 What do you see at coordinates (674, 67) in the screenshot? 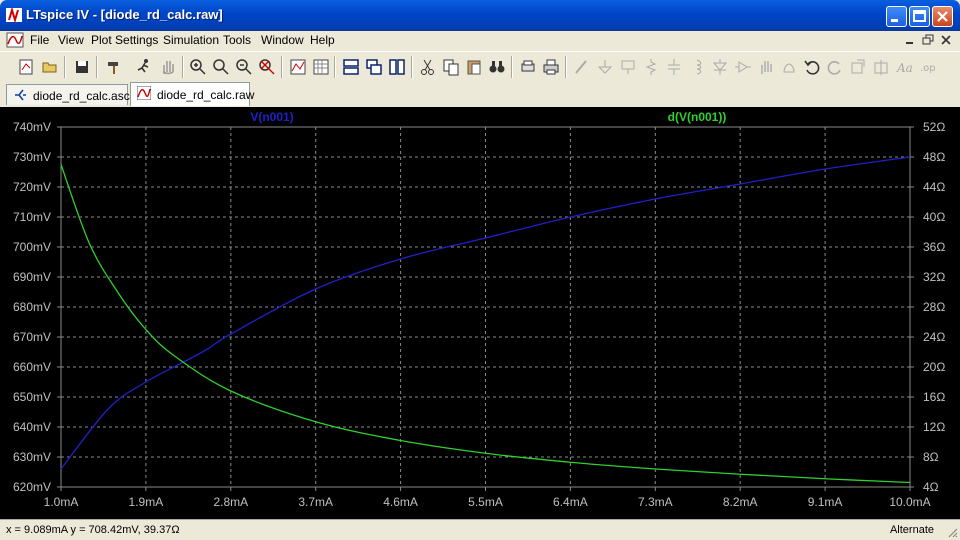
I see `capacitor-button` at bounding box center [674, 67].